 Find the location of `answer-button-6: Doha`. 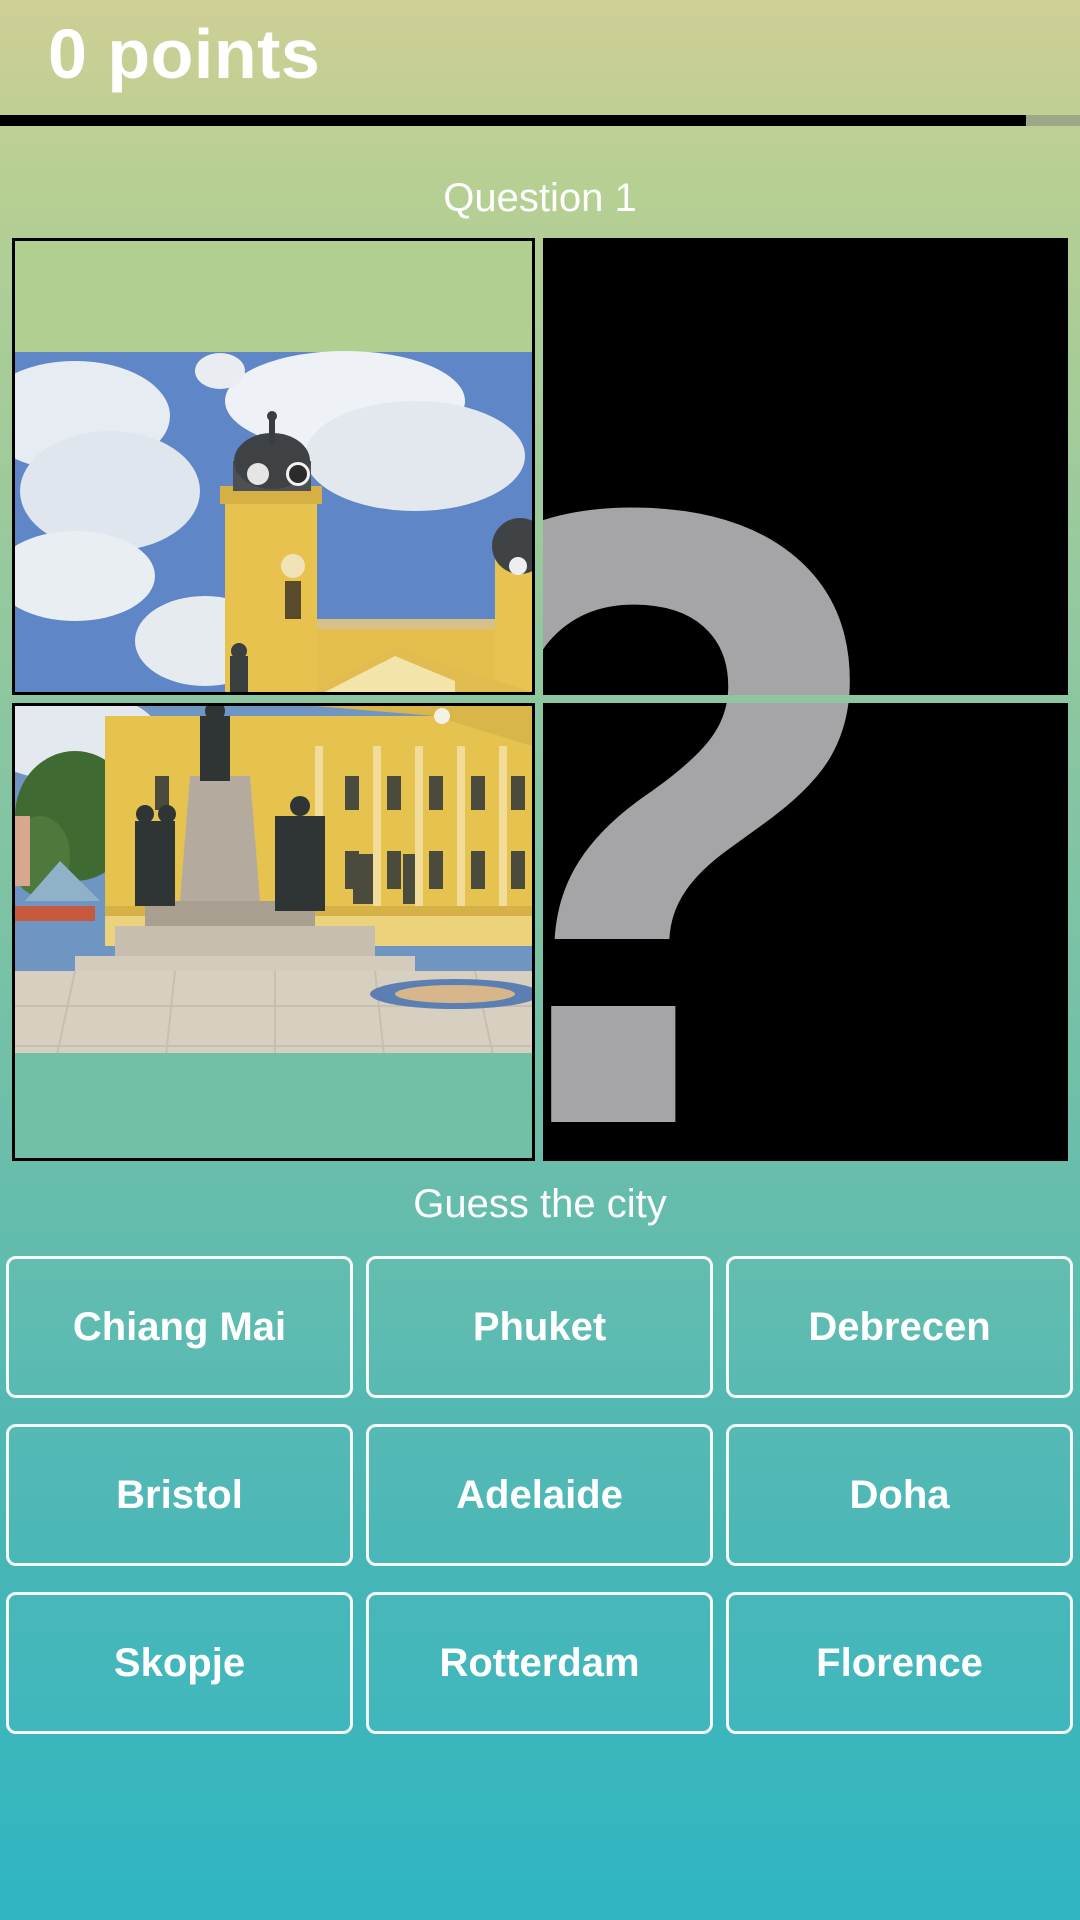

answer-button-6: Doha is located at coordinates (899, 1495).